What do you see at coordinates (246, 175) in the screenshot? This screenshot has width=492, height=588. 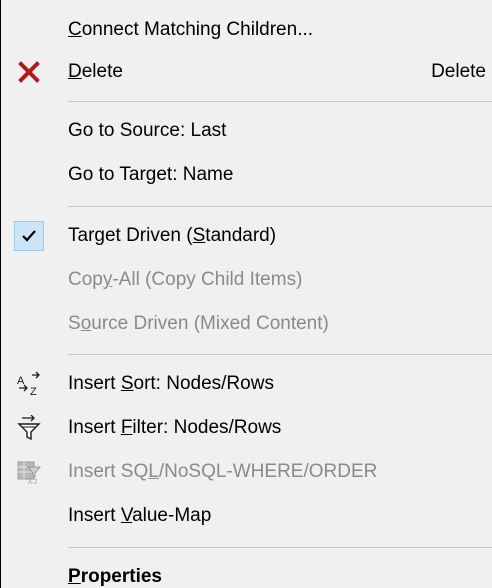 I see `menu-item-go-to-target: Go to Target: Name` at bounding box center [246, 175].